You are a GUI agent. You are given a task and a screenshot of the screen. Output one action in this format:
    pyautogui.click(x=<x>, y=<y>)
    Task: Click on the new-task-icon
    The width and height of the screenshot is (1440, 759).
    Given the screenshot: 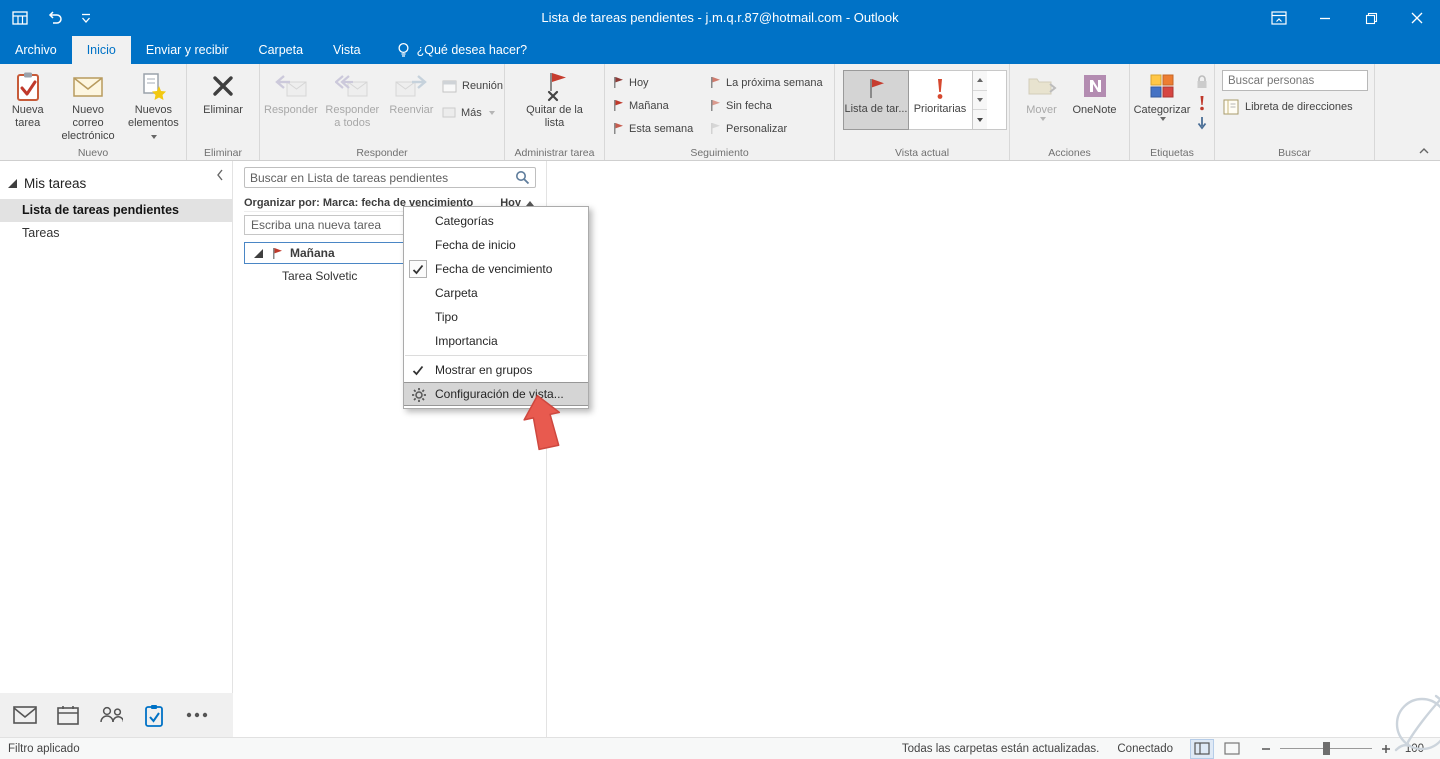 What is the action you would take?
    pyautogui.click(x=28, y=86)
    